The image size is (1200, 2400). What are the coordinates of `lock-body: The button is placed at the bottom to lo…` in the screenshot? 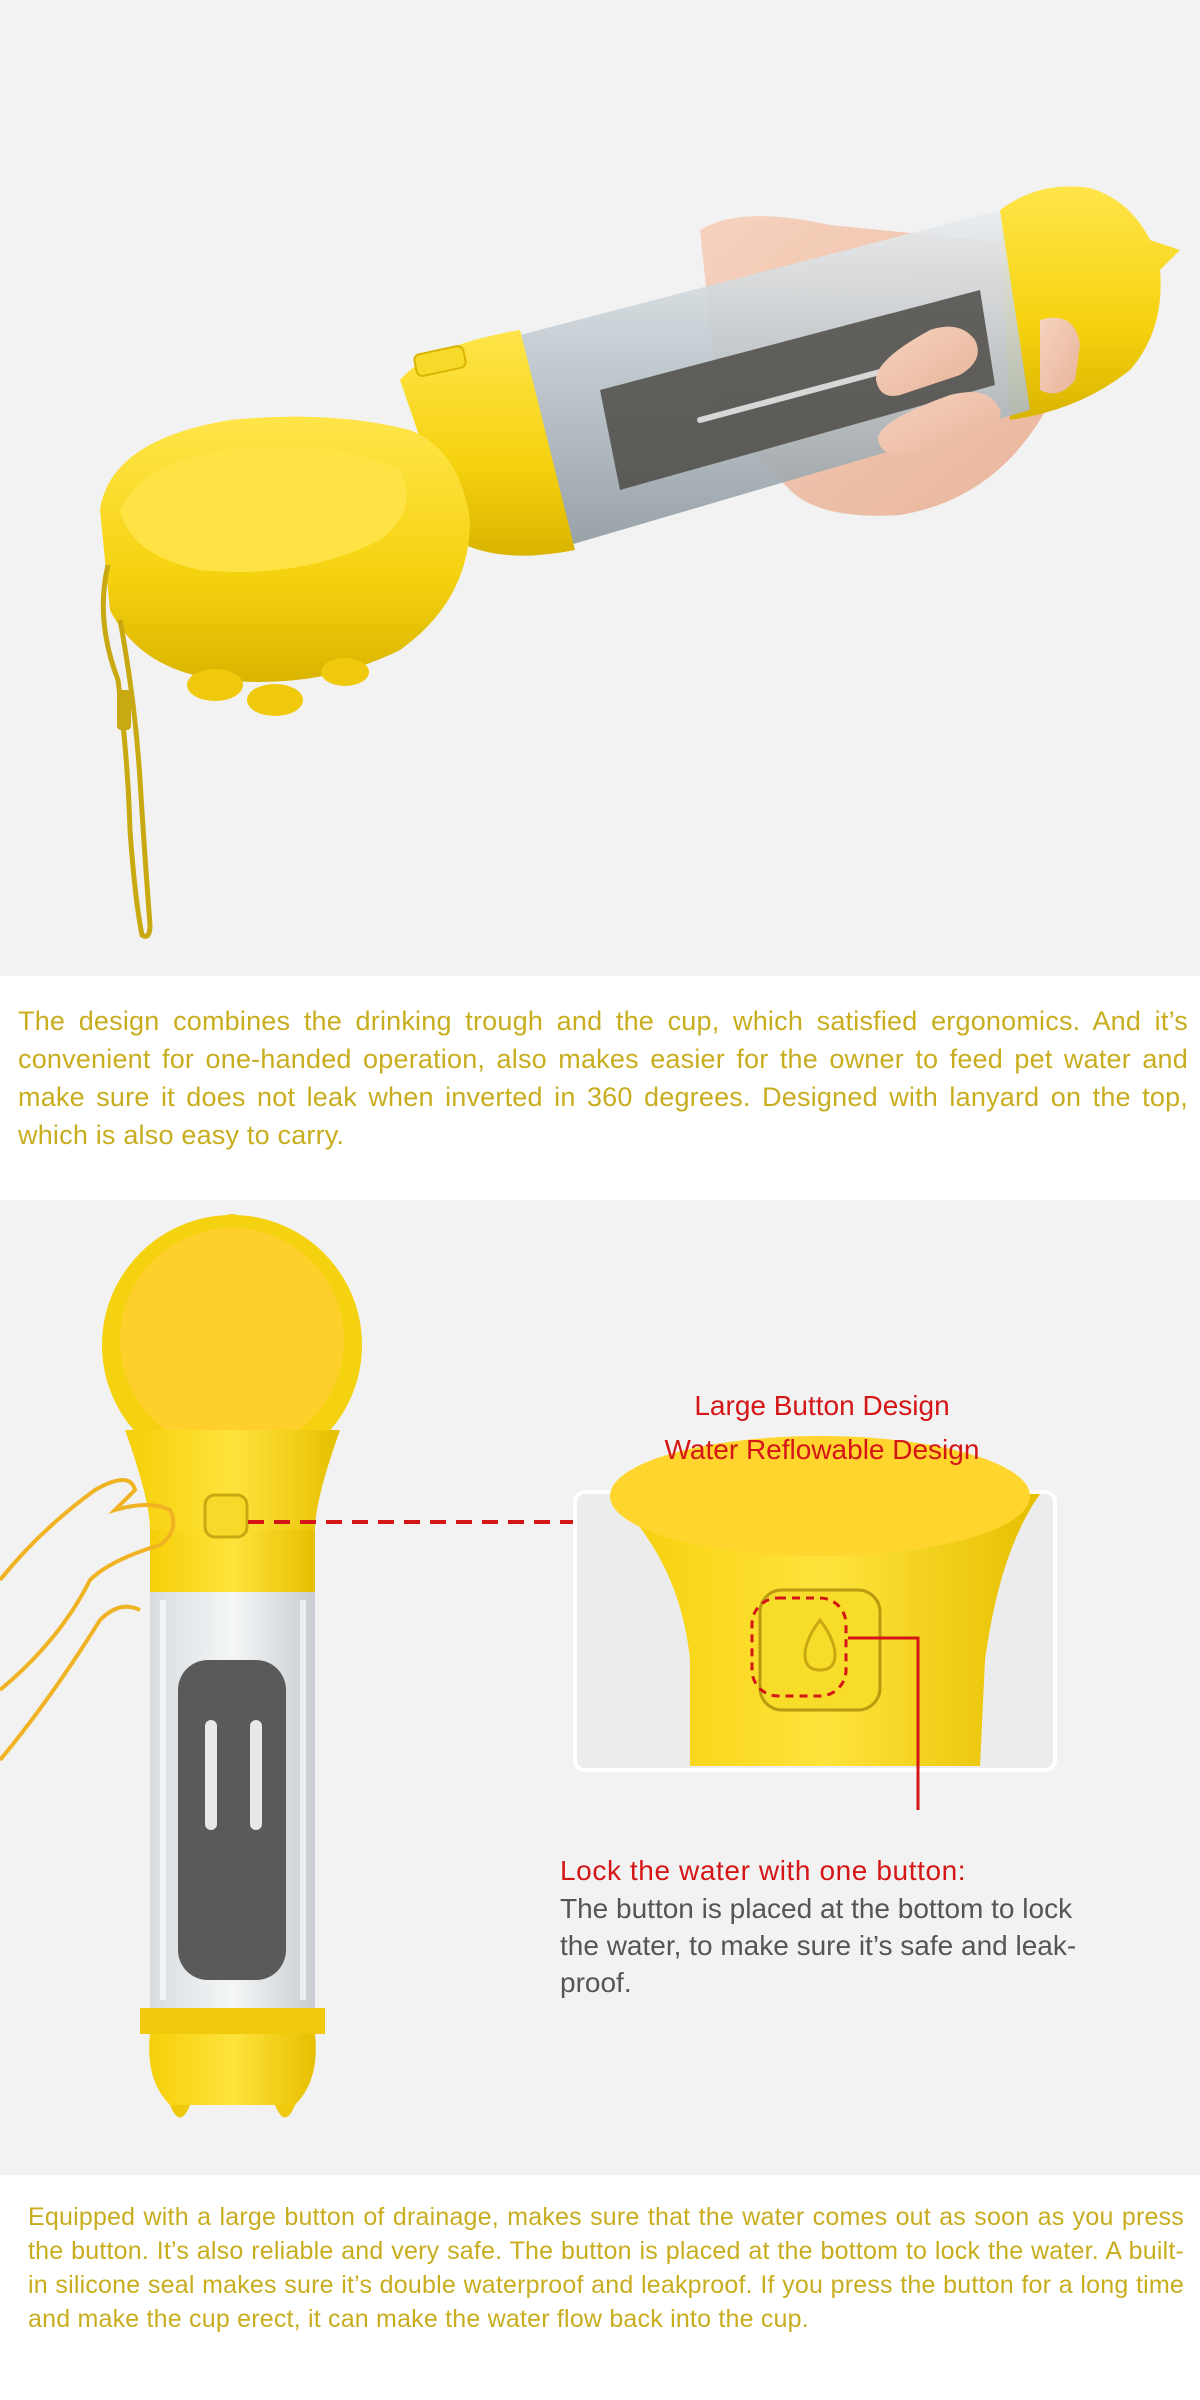 It's located at (818, 1945).